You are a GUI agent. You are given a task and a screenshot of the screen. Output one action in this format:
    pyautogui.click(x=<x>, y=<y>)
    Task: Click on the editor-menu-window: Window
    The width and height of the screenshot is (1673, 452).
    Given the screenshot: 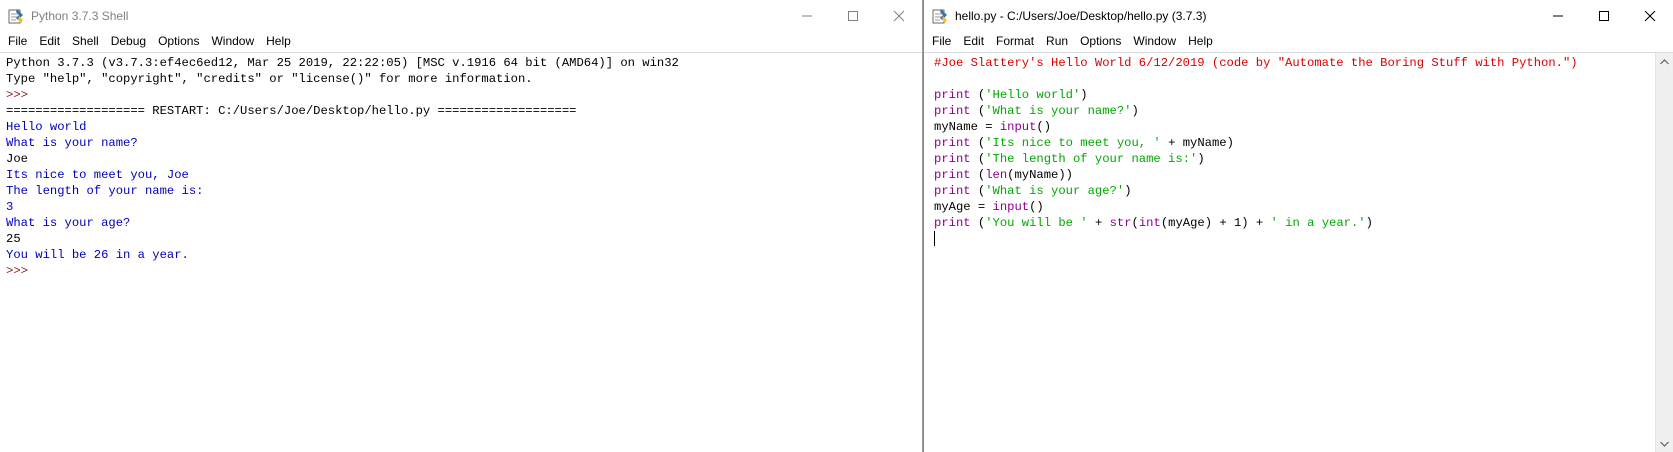 What is the action you would take?
    pyautogui.click(x=1154, y=41)
    